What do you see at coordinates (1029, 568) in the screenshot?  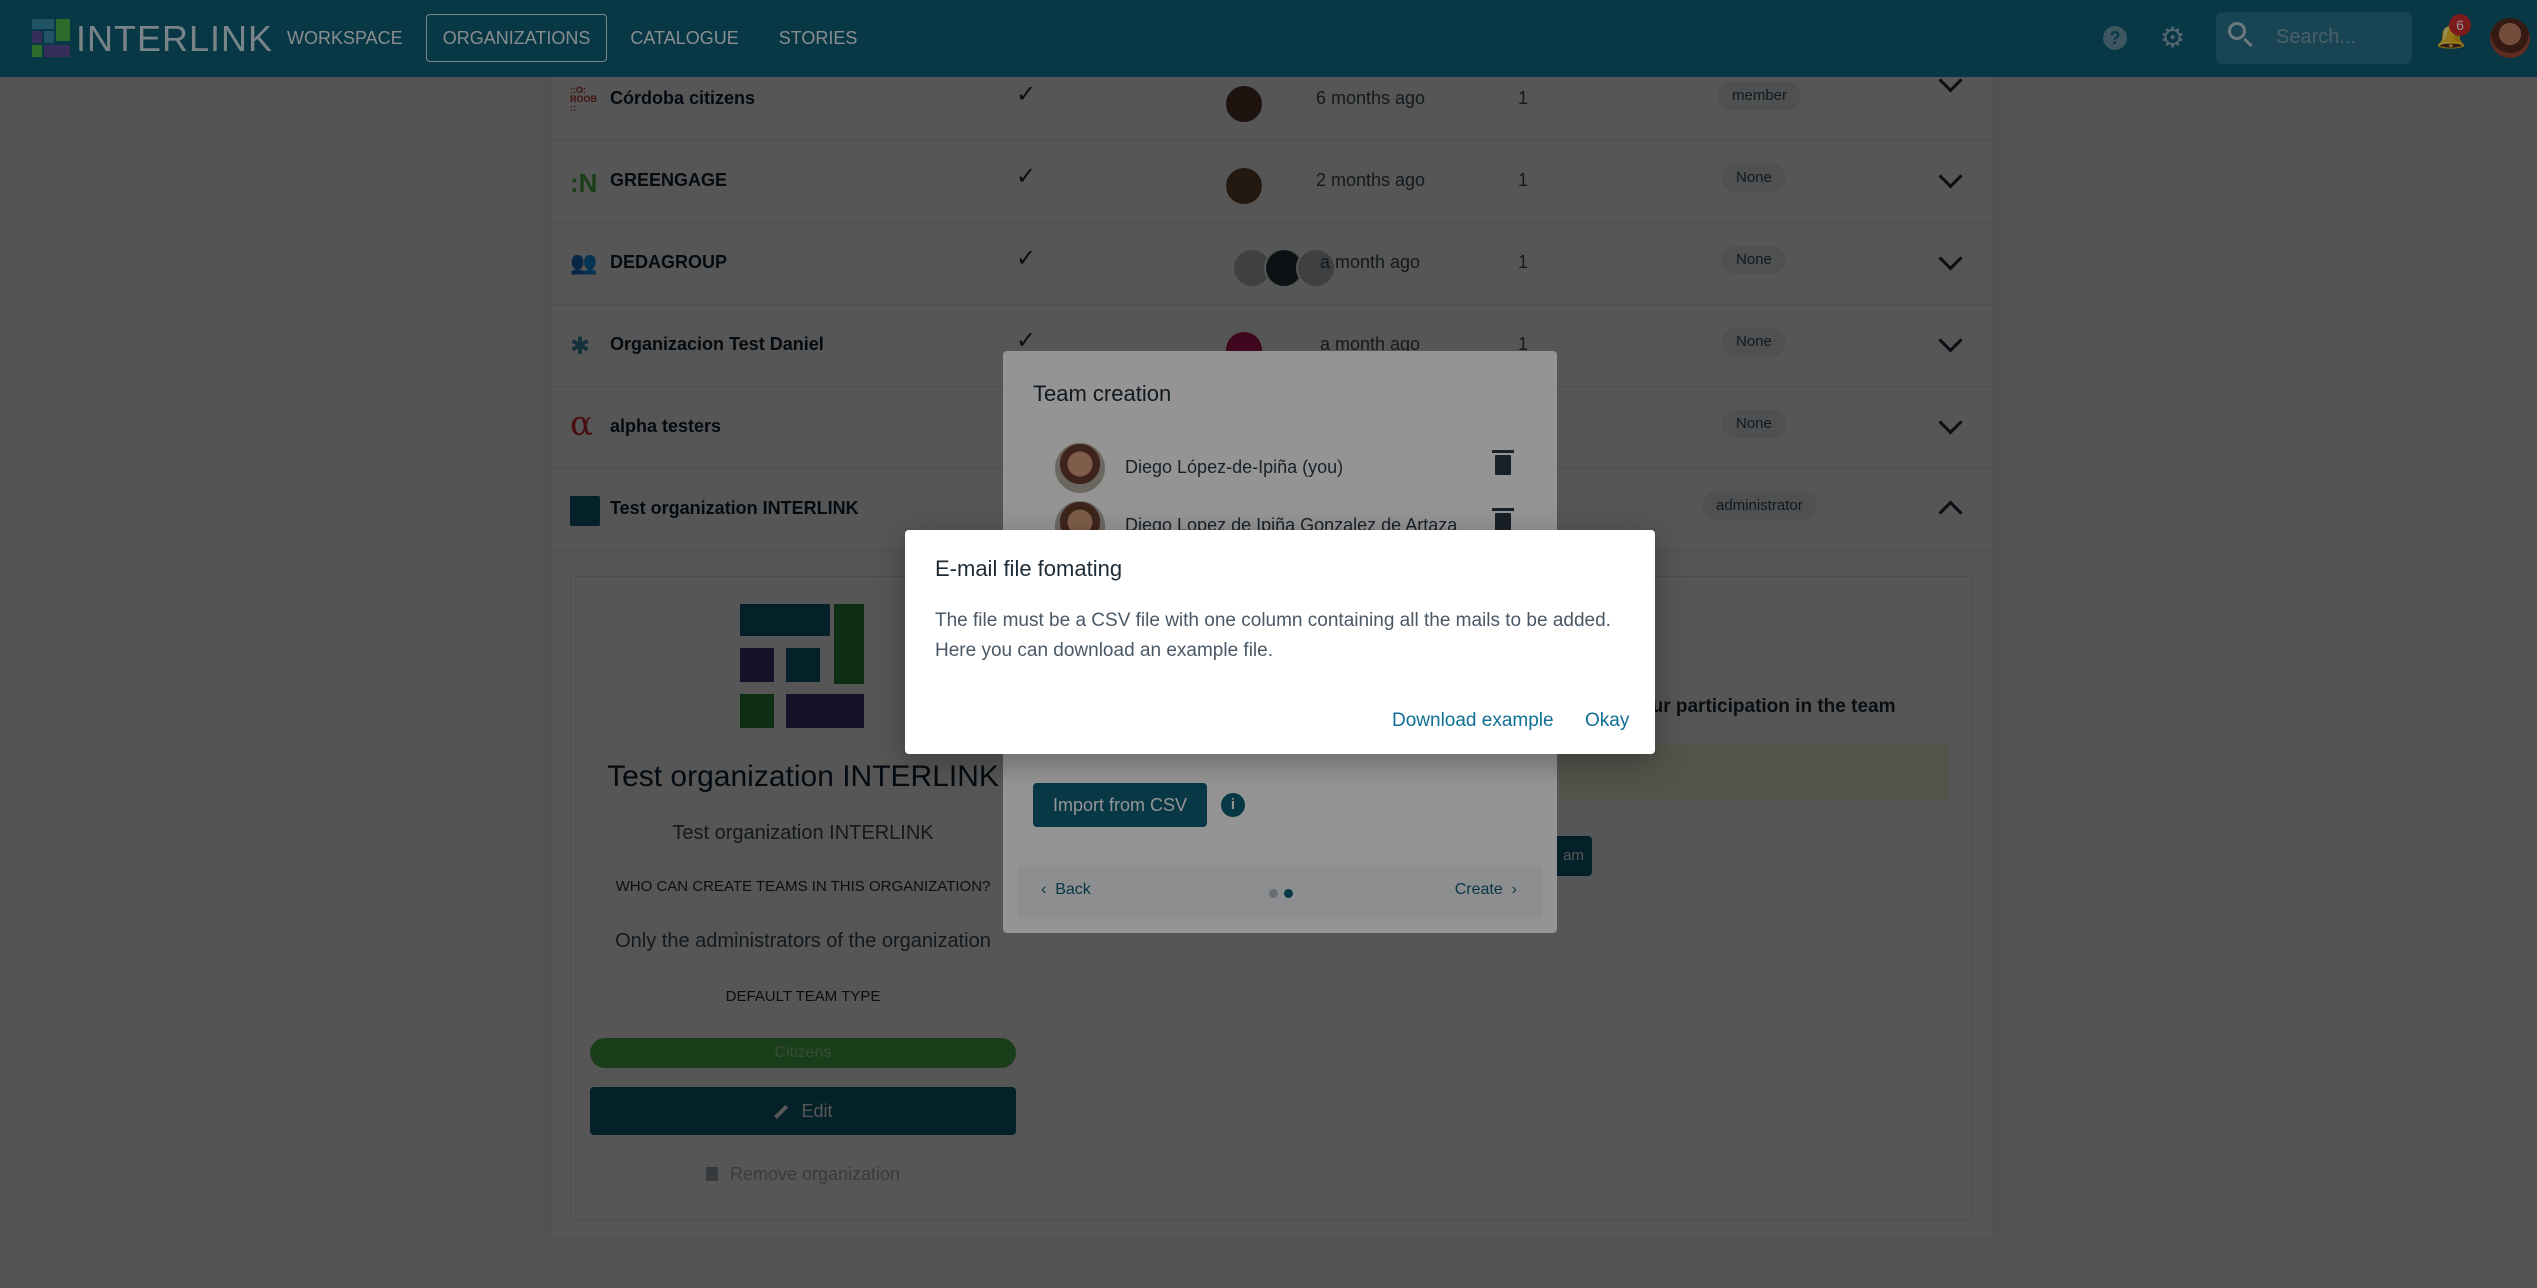 I see `dialog-title: E-mail file fomating` at bounding box center [1029, 568].